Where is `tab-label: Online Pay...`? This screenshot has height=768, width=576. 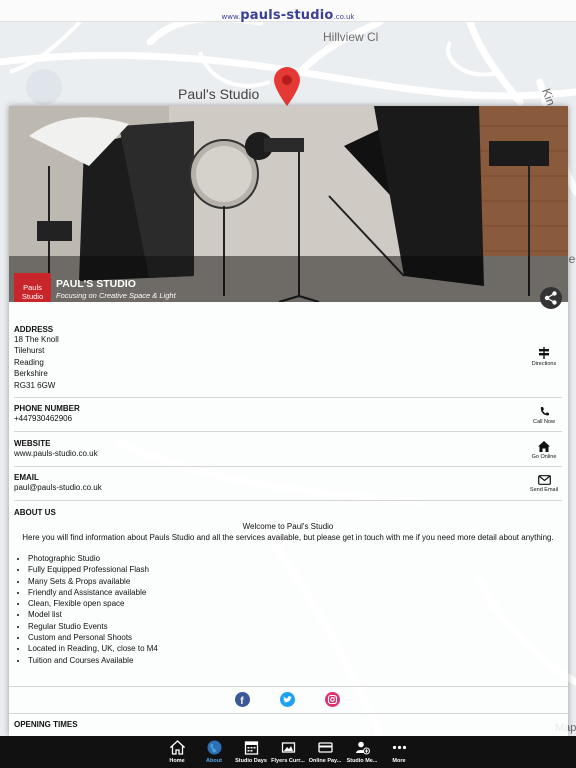
tab-label: Online Pay... is located at coordinates (325, 761).